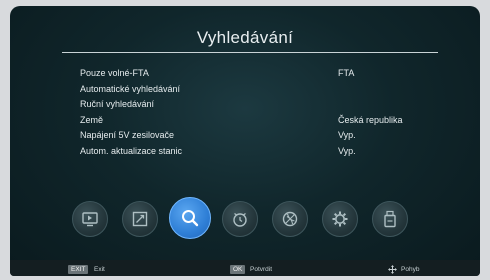 This screenshot has width=490, height=280. What do you see at coordinates (290, 219) in the screenshot?
I see `globe-icon` at bounding box center [290, 219].